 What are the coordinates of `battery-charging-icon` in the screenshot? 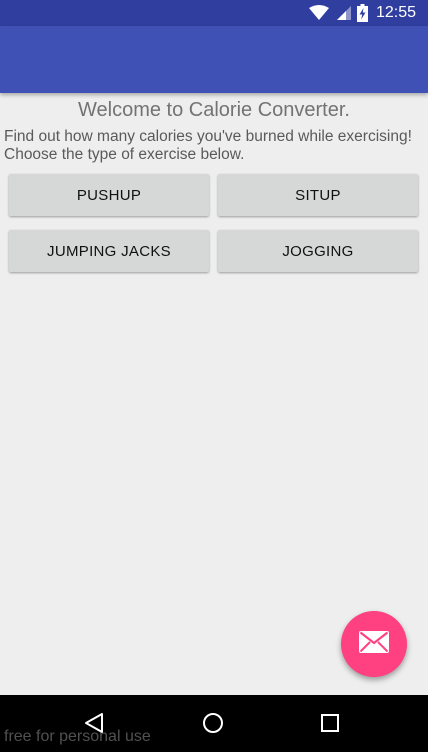 It's located at (362, 13).